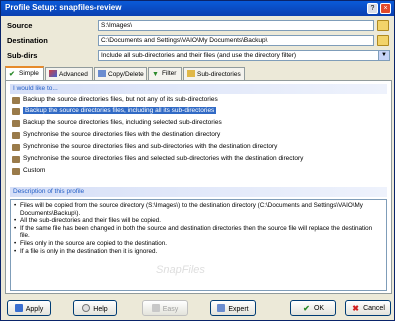 The image size is (395, 321). I want to click on help-circle-icon, so click(86, 308).